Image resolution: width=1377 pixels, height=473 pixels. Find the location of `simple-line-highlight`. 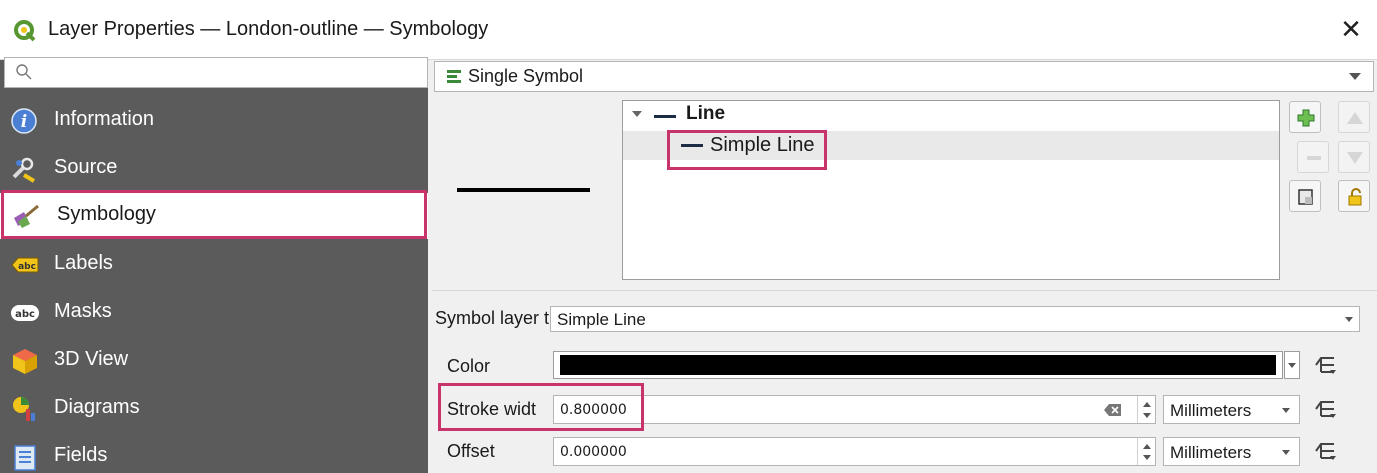

simple-line-highlight is located at coordinates (747, 150).